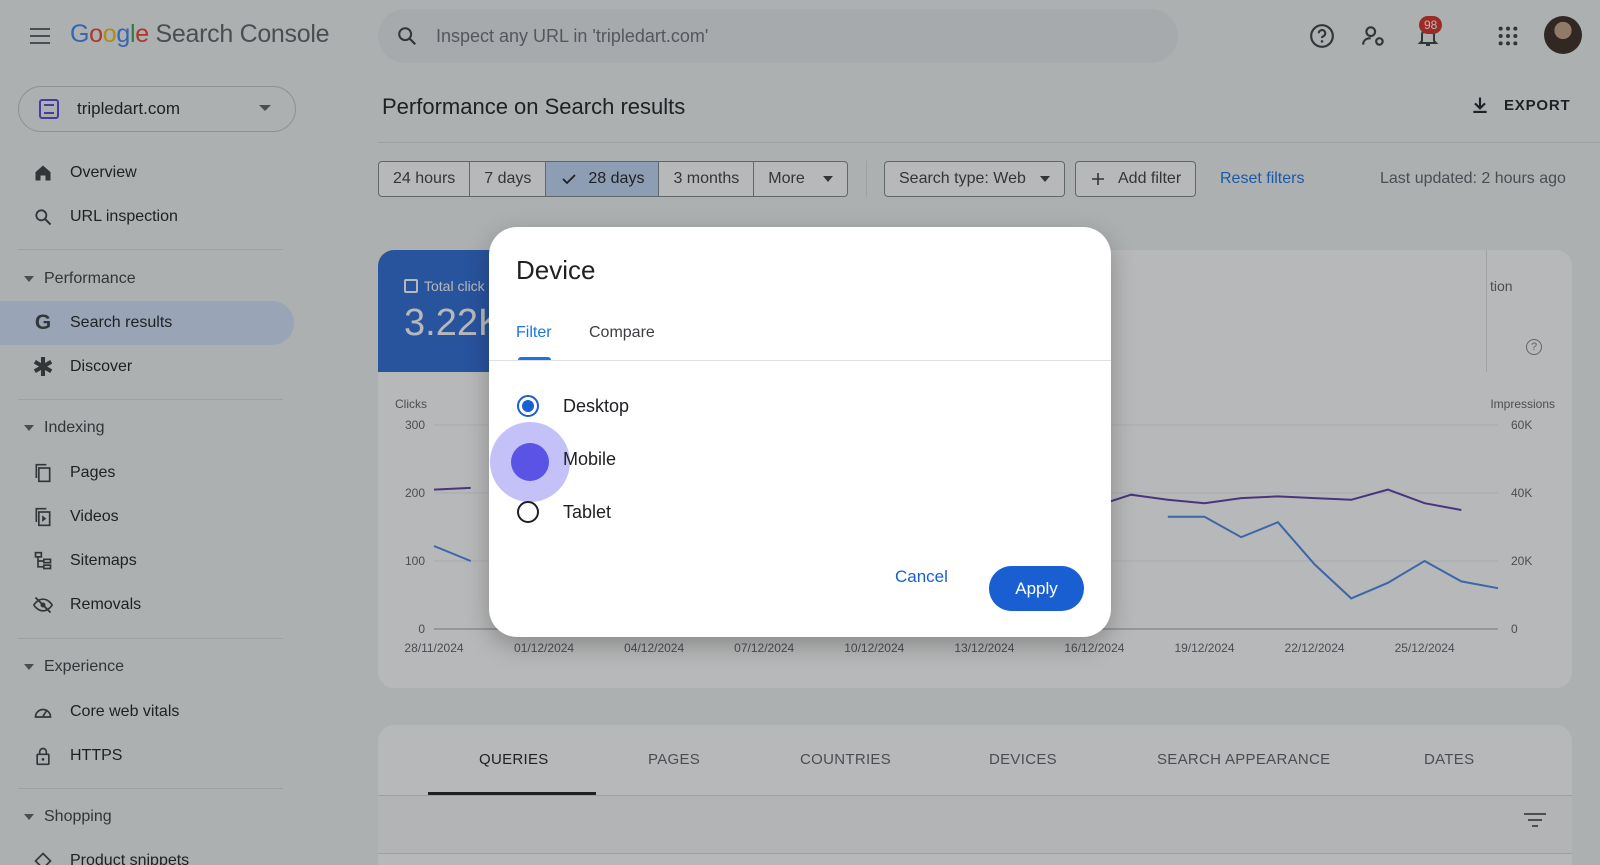  Describe the element at coordinates (573, 406) in the screenshot. I see `option-desktop: Desktop` at that location.